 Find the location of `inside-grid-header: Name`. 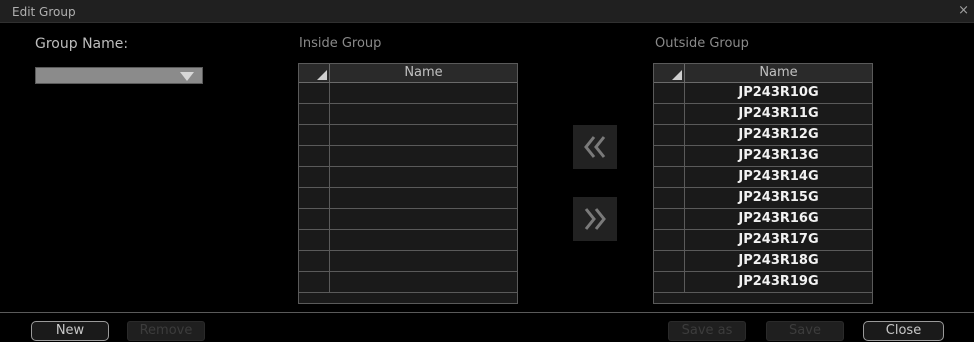

inside-grid-header: Name is located at coordinates (408, 73).